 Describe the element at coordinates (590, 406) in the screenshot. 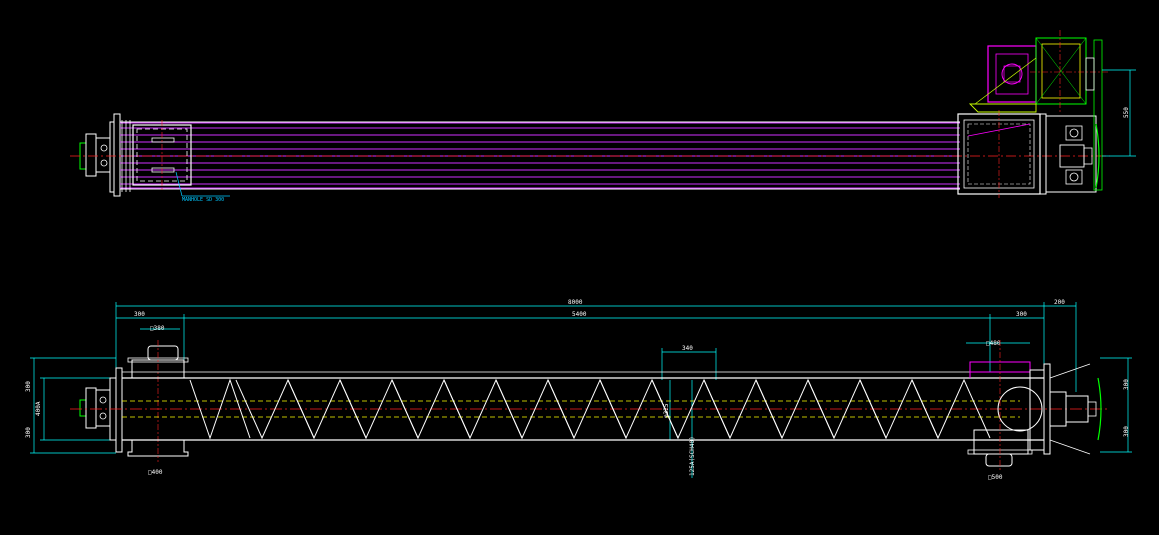

I see `trough-body` at that location.